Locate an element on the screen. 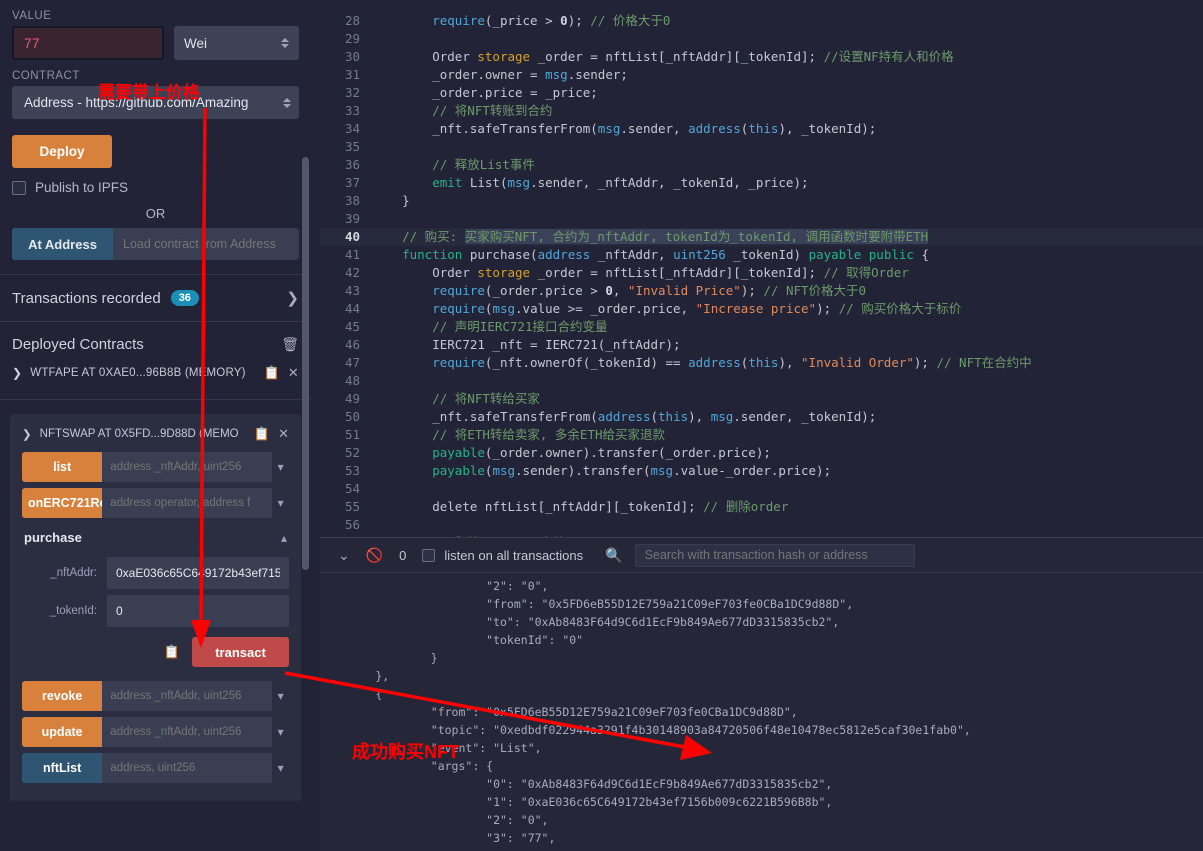 Image resolution: width=1203 pixels, height=851 pixels. value-input-wrap is located at coordinates (88, 43).